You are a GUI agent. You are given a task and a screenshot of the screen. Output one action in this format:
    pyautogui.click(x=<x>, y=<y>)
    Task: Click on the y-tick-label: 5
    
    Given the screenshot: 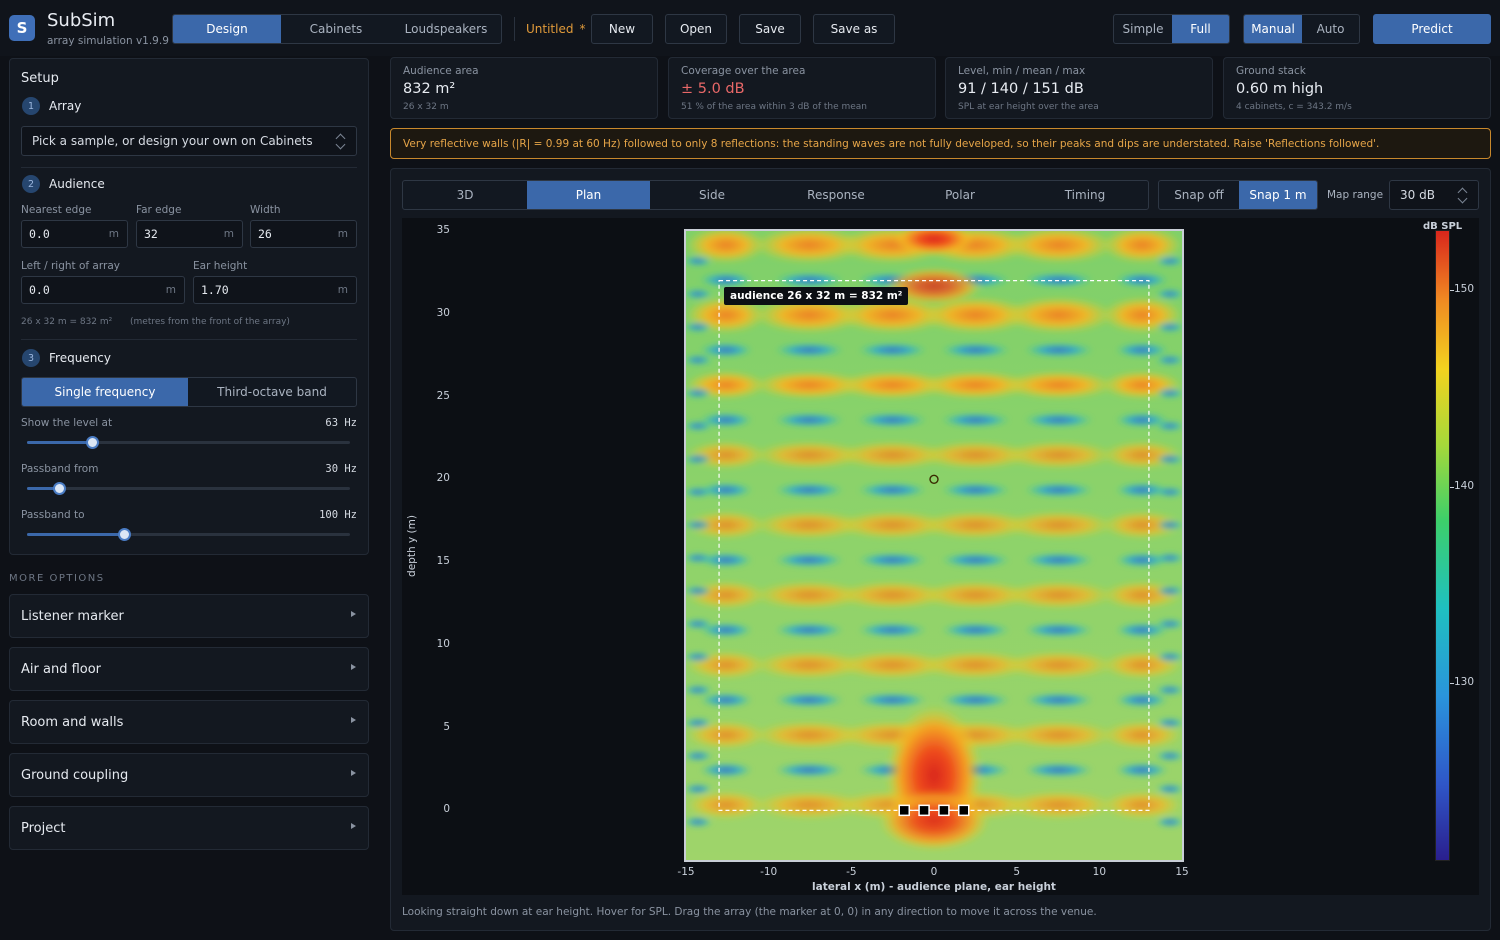 What is the action you would take?
    pyautogui.click(x=446, y=726)
    